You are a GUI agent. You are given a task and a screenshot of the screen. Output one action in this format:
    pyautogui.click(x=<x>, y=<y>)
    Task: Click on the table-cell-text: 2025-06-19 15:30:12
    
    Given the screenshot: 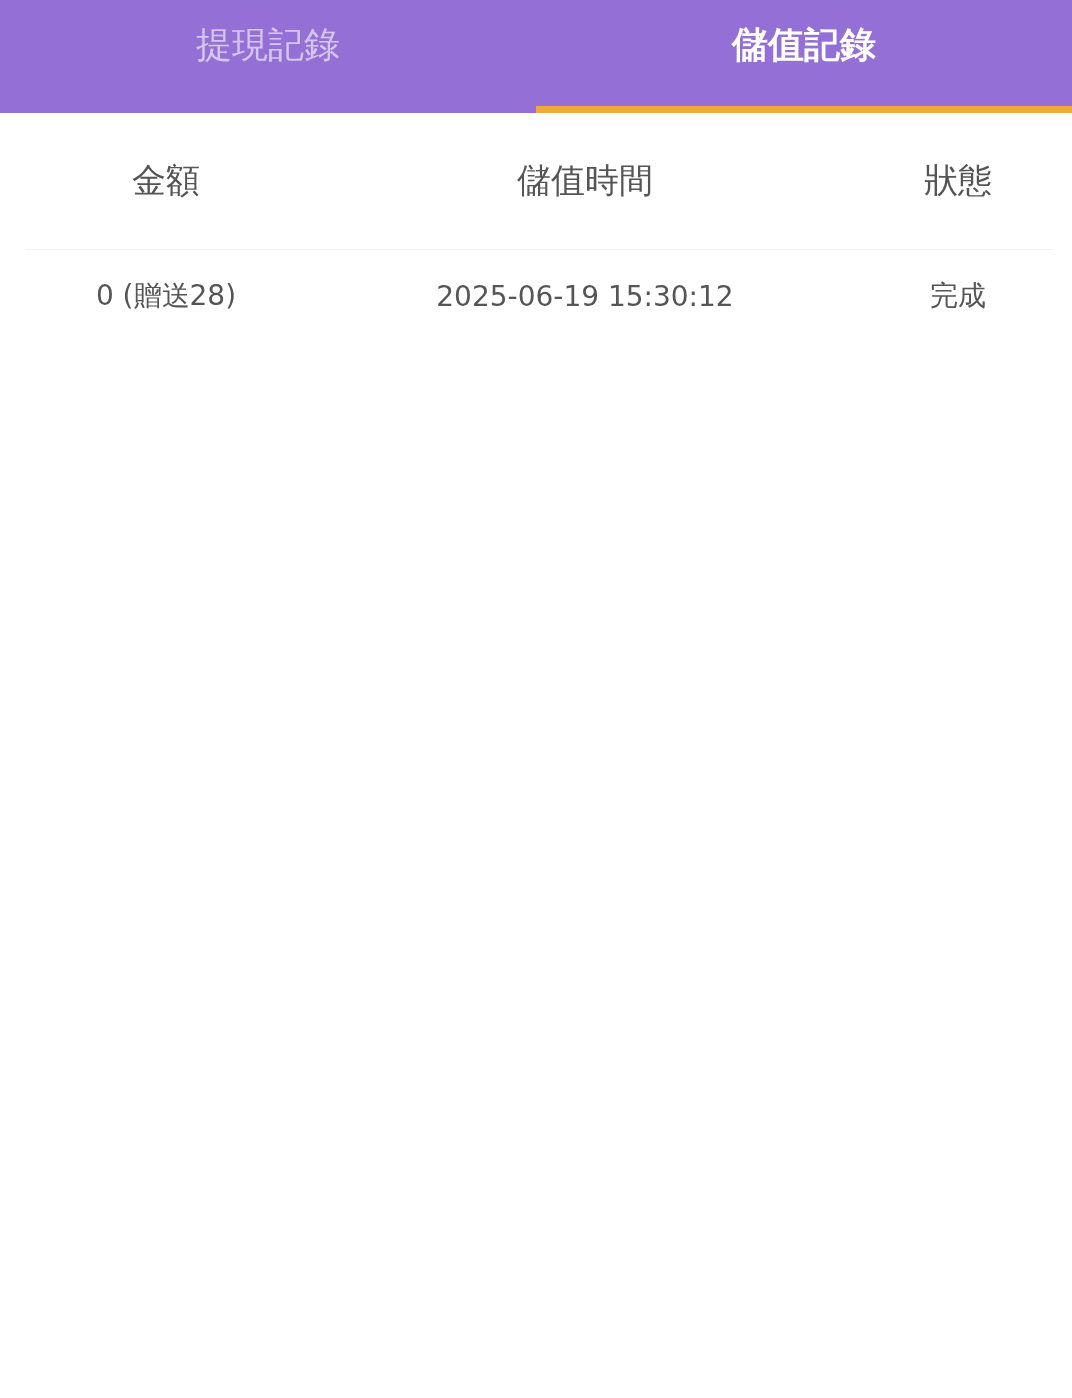 What is the action you would take?
    pyautogui.click(x=585, y=296)
    